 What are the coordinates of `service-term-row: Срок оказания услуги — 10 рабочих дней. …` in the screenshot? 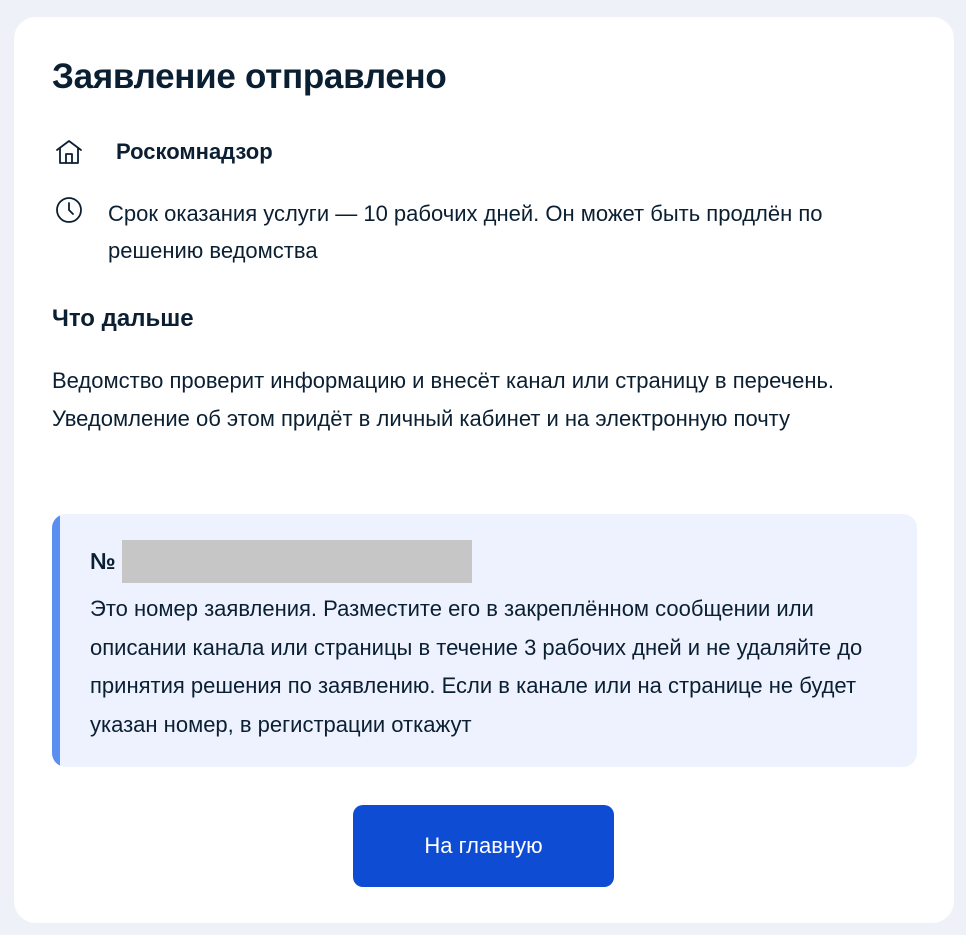 It's located at (485, 231).